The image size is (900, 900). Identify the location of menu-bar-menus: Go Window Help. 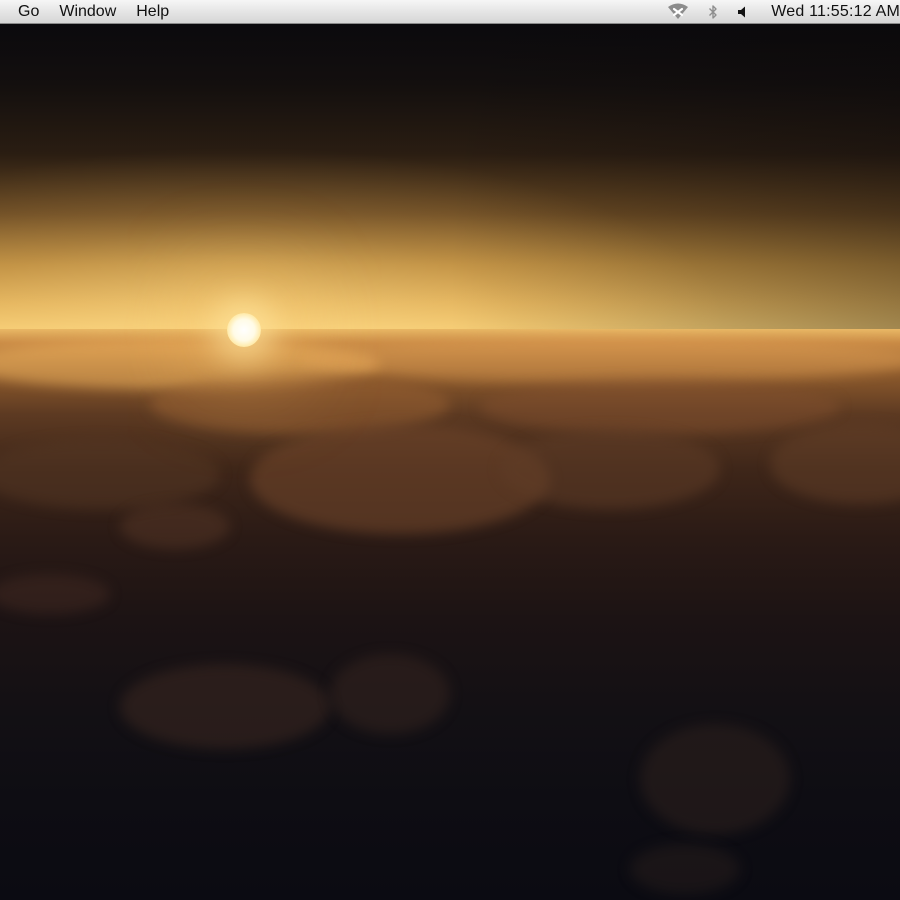
(89, 11).